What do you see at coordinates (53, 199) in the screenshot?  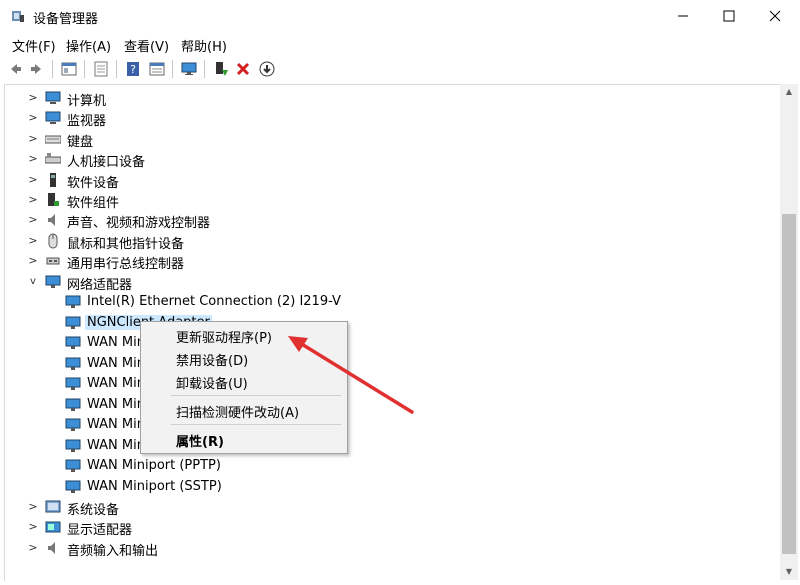 I see `software-component-icon` at bounding box center [53, 199].